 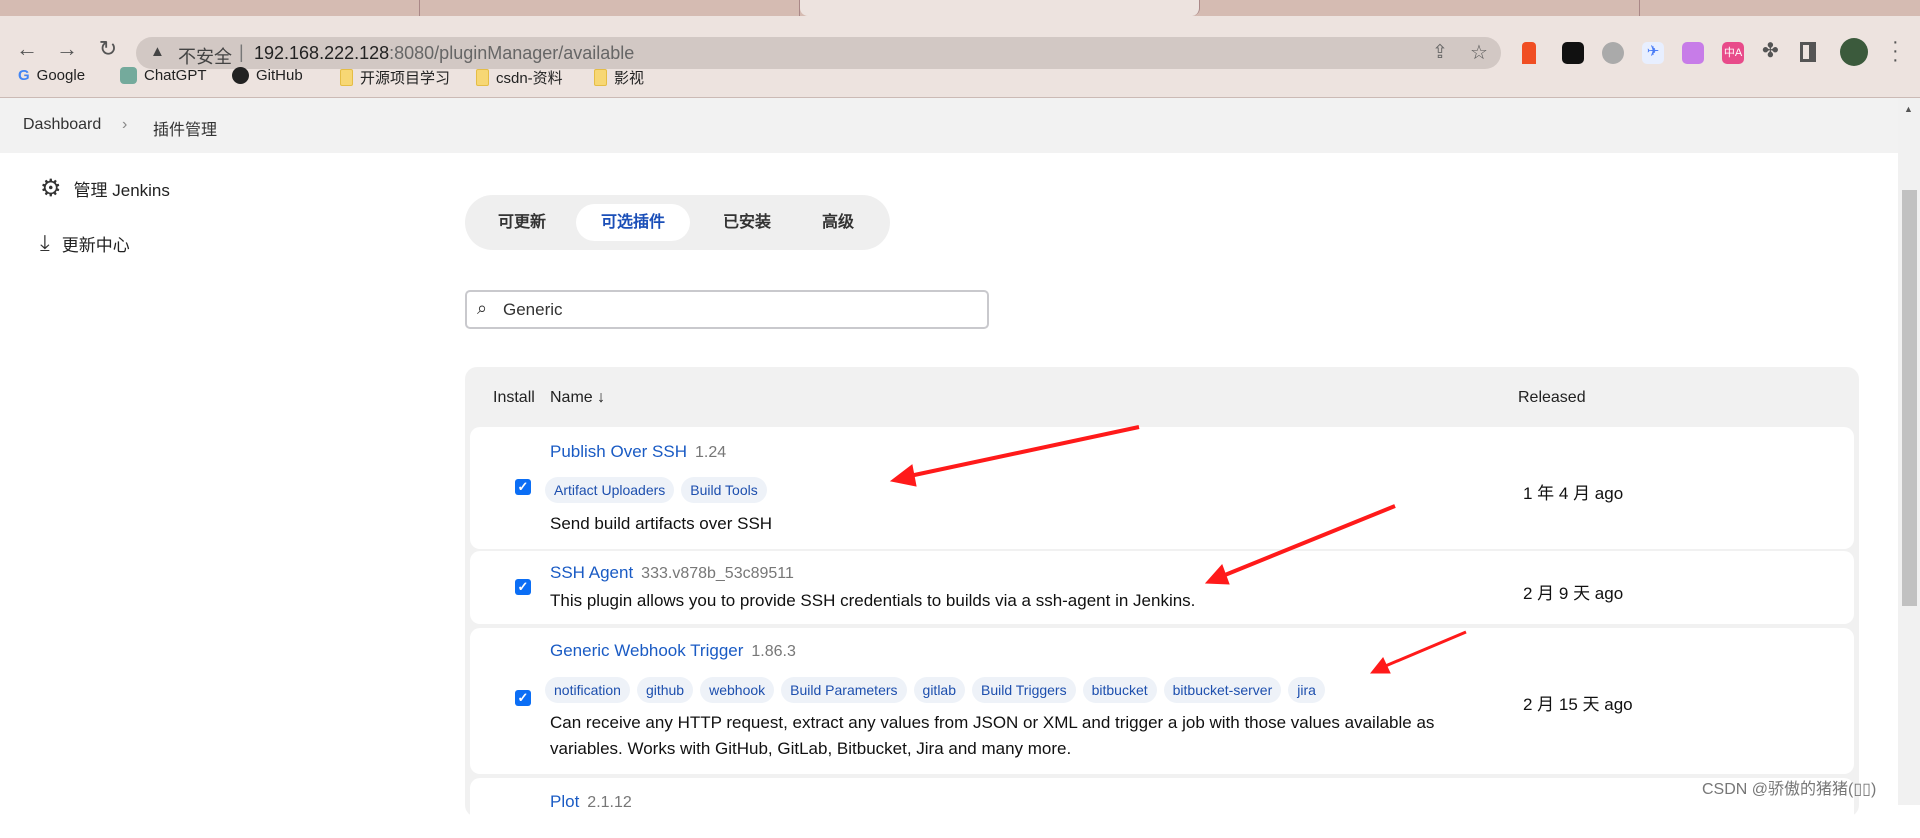 I want to click on annotation-arrows, so click(x=1178, y=549).